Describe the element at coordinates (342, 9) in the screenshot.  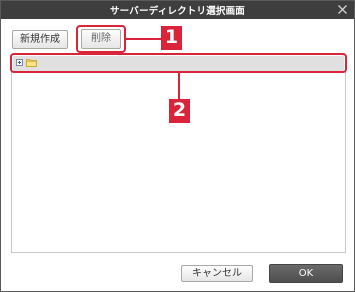
I see `close-icon` at that location.